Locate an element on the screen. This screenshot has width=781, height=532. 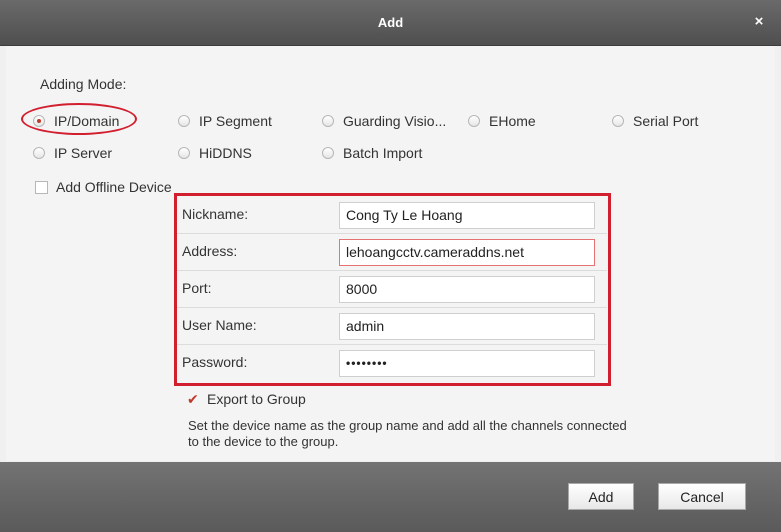
radio-ehome-label: EHome is located at coordinates (512, 121).